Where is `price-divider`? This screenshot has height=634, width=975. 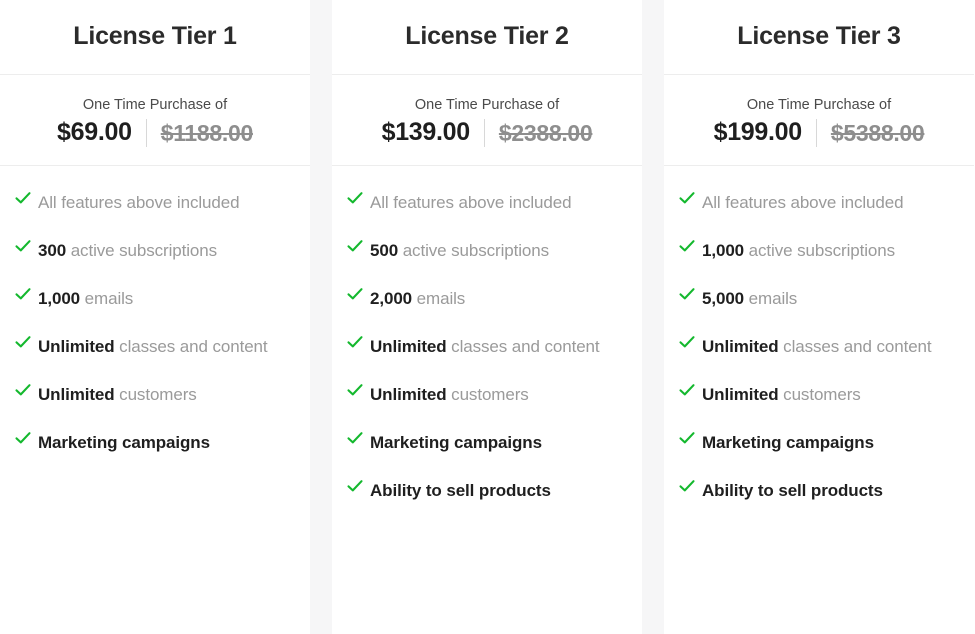 price-divider is located at coordinates (816, 133).